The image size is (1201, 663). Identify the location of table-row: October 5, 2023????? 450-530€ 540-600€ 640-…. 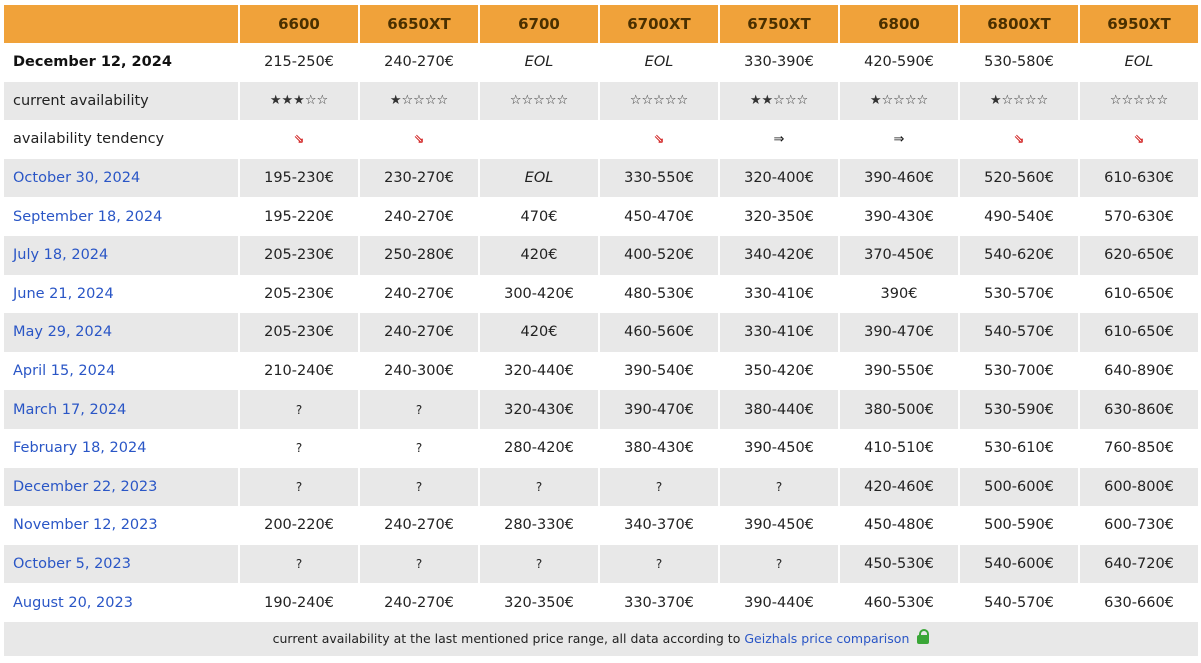
(601, 564).